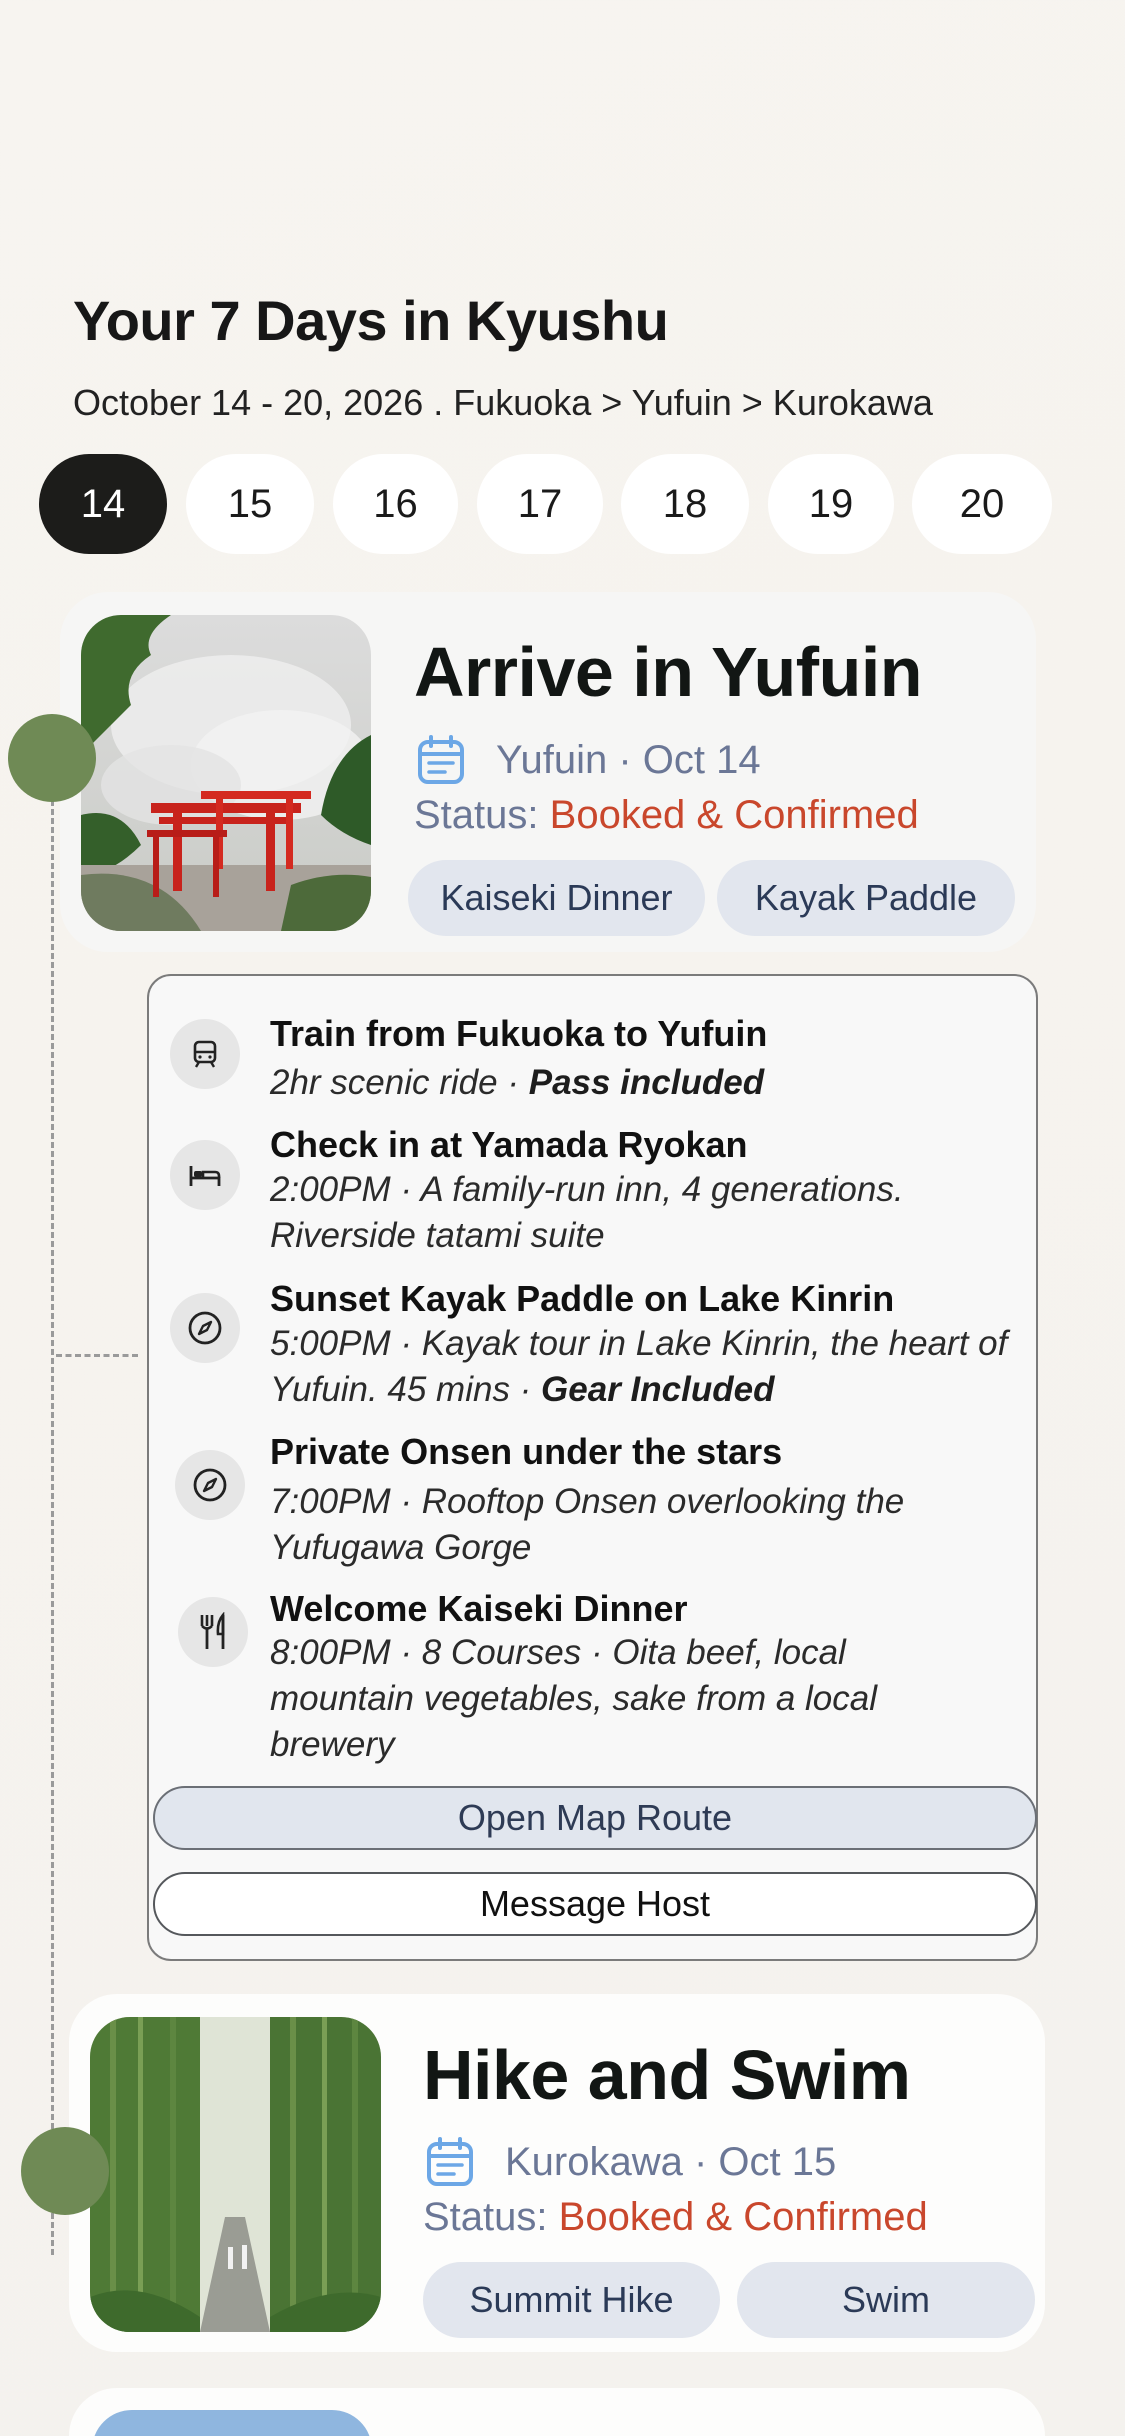 Image resolution: width=1125 pixels, height=2436 pixels. Describe the element at coordinates (213, 1632) in the screenshot. I see `utensils-icon` at that location.